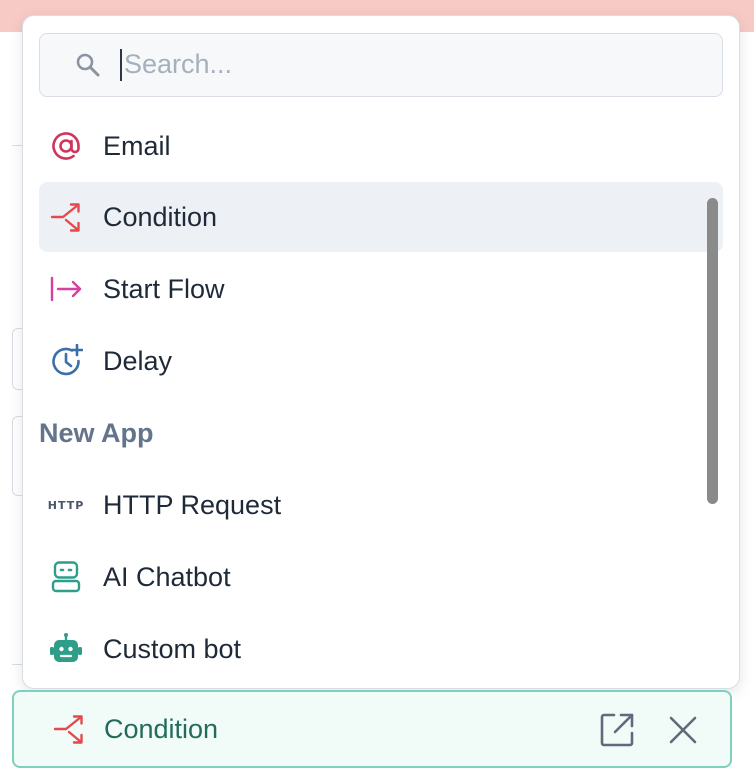 The image size is (754, 782). I want to click on menu-item-label: Condition, so click(160, 217).